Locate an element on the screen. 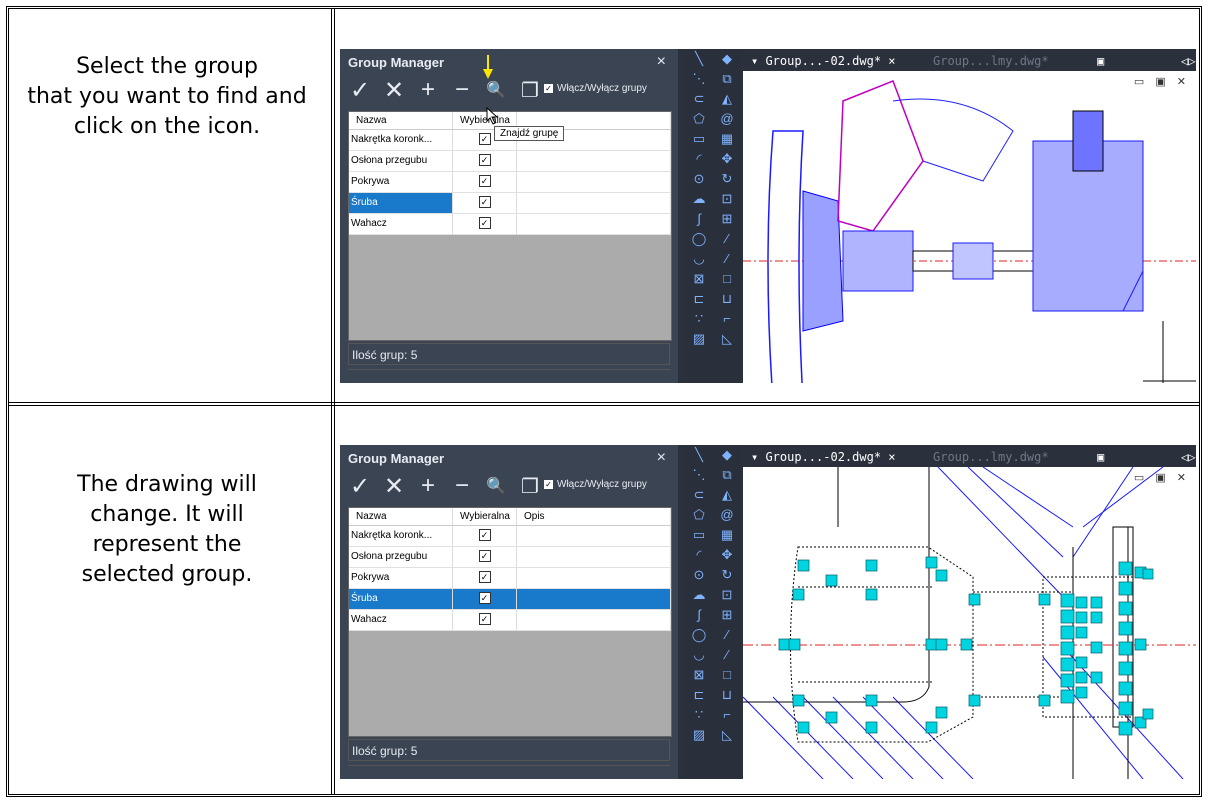 The height and width of the screenshot is (803, 1208). rotate-tool-icon: ↻ is located at coordinates (727, 179).